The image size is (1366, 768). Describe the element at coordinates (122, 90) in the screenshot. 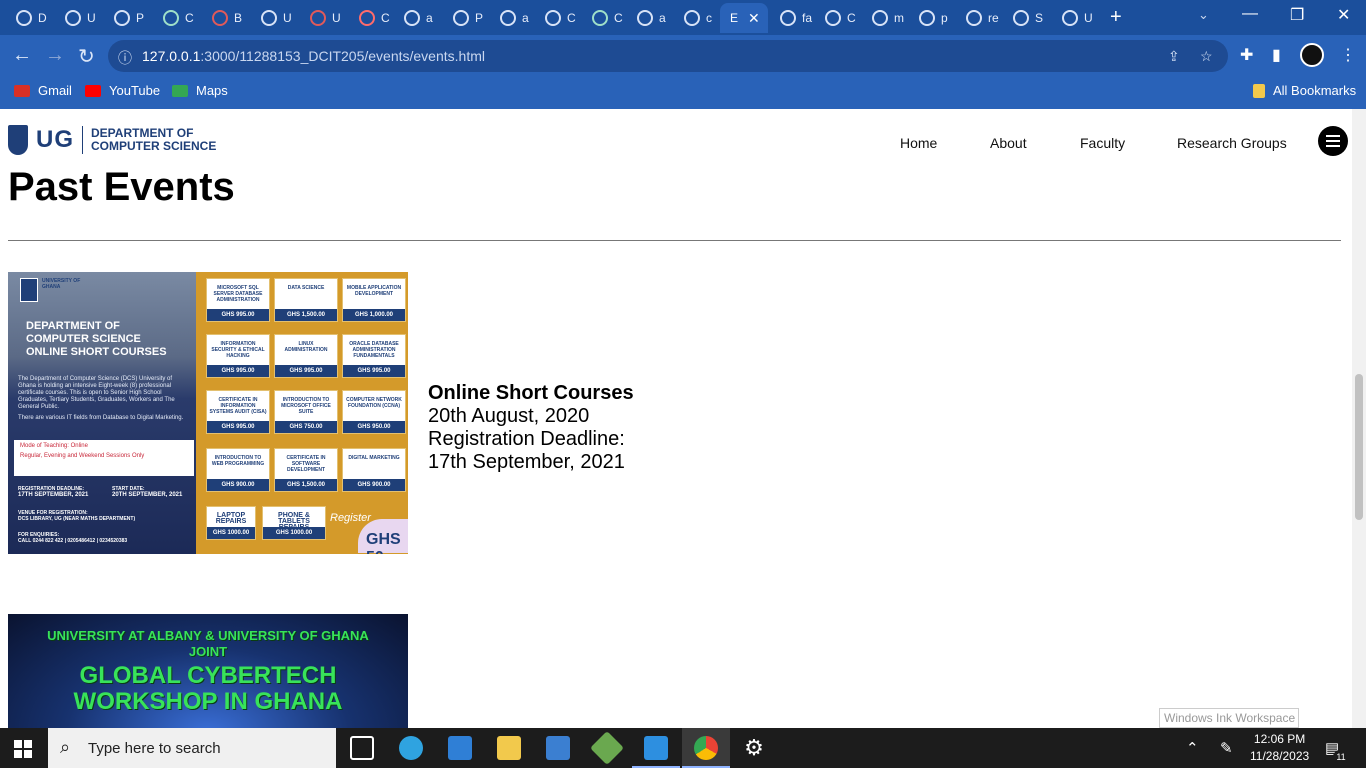

I see `bookmark-youtube: YouTube` at that location.